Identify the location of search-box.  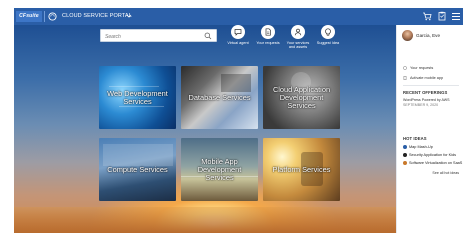
(158, 35).